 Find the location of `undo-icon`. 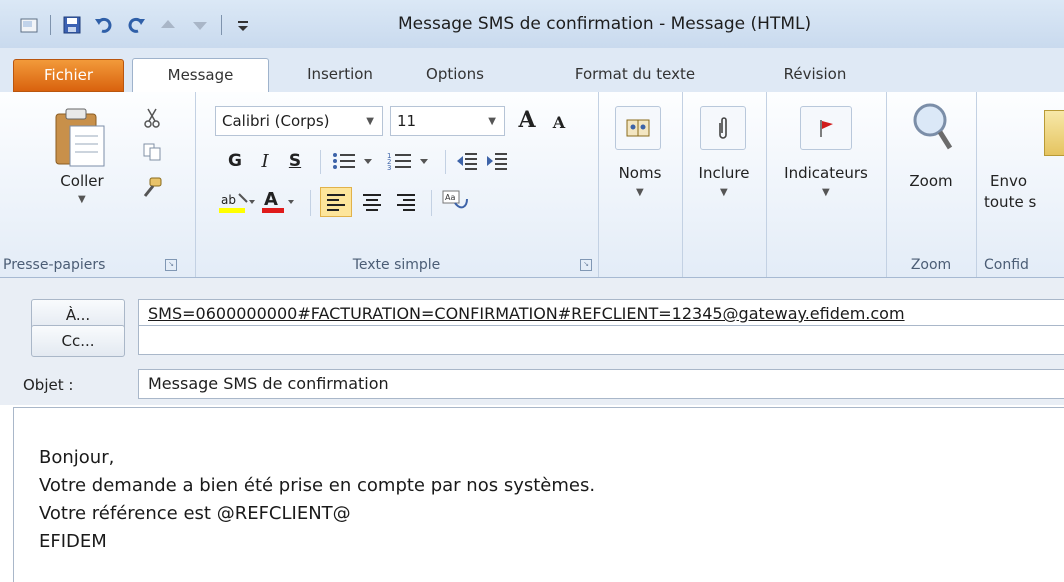

undo-icon is located at coordinates (104, 25).